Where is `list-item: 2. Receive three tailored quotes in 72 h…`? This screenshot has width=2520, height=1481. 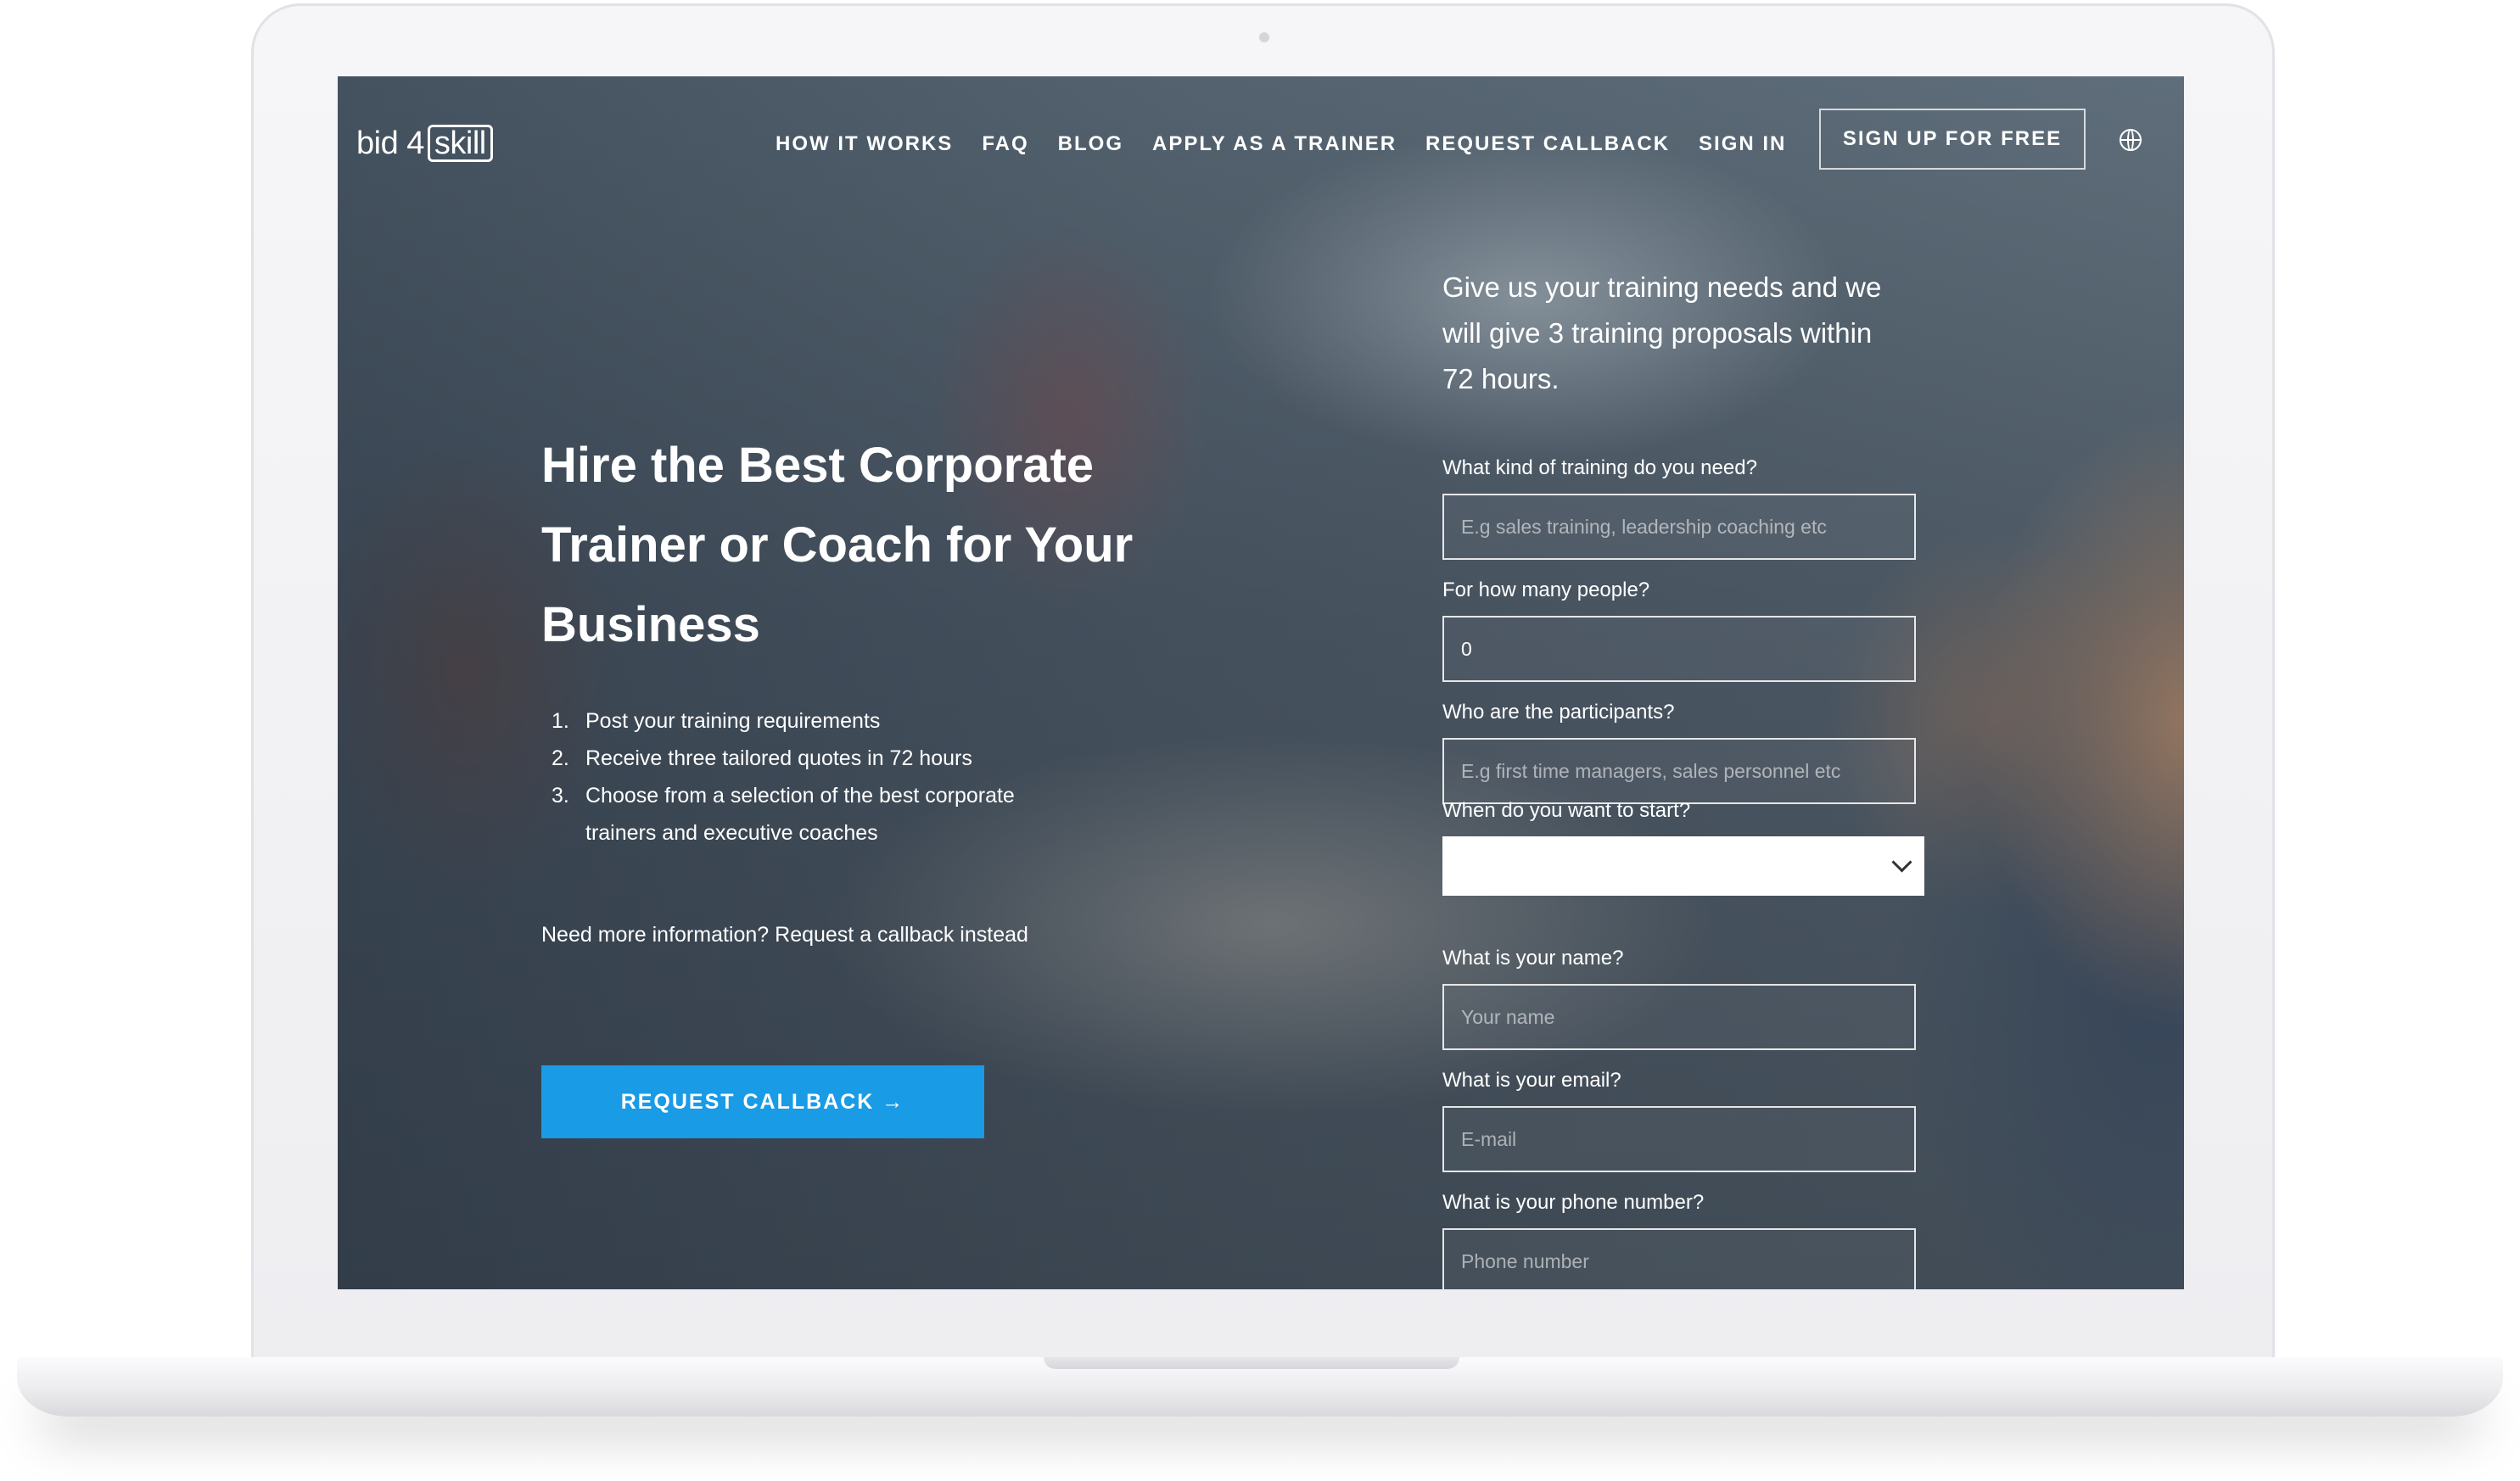
list-item: 2. Receive three tailored quotes in 72 h… is located at coordinates (787, 758).